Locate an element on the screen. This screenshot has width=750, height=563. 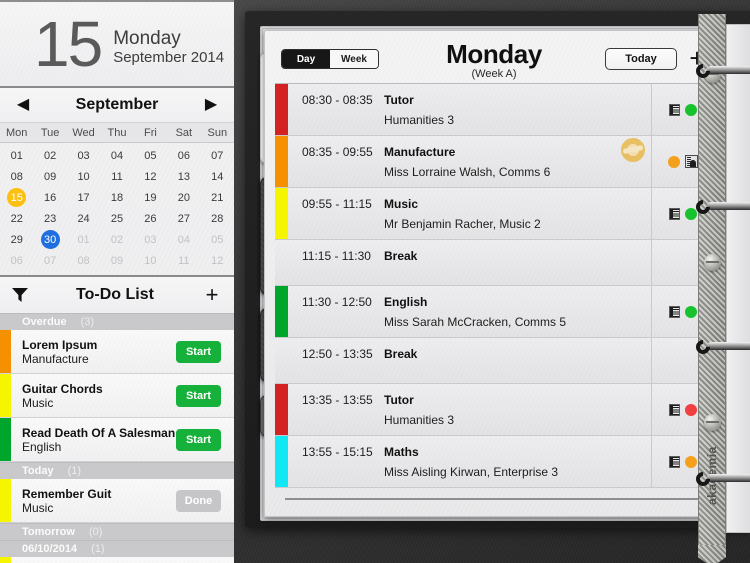
calendar-day-cell: 20 is located at coordinates (183, 197).